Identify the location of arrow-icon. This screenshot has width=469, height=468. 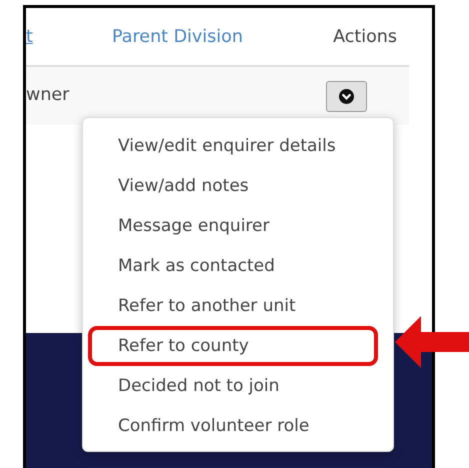
(432, 342).